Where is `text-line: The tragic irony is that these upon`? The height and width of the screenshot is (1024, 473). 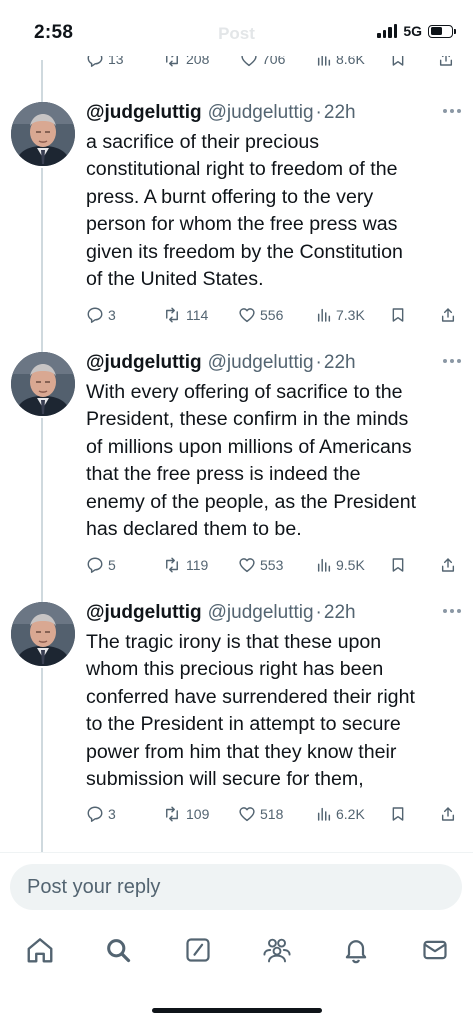
text-line: The tragic irony is that these upon is located at coordinates (234, 642).